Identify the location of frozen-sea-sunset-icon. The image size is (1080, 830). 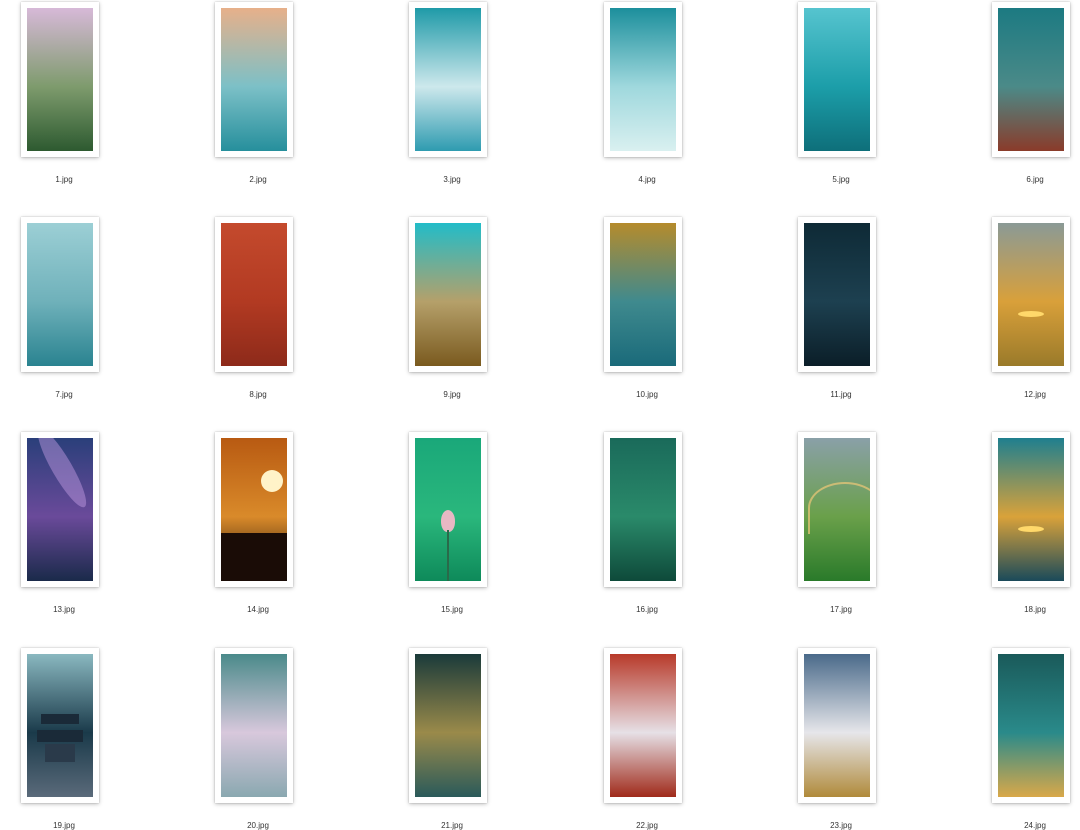
(254, 79).